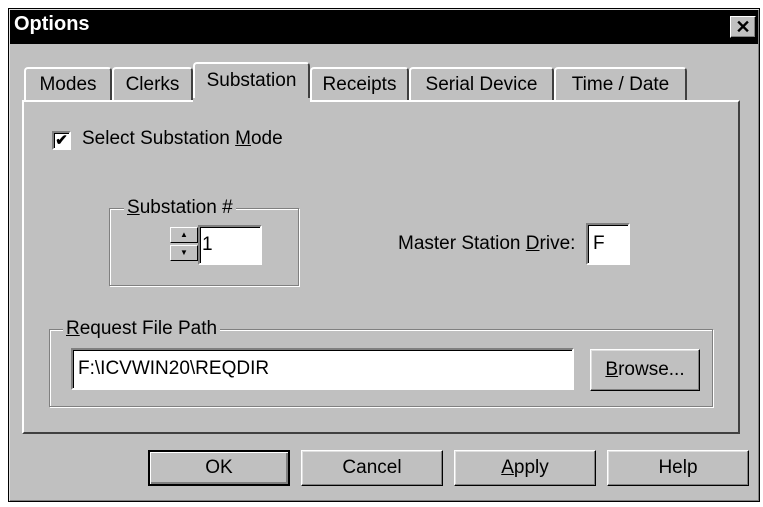 The image size is (763, 507). I want to click on tab-label: Serial Device, so click(481, 84).